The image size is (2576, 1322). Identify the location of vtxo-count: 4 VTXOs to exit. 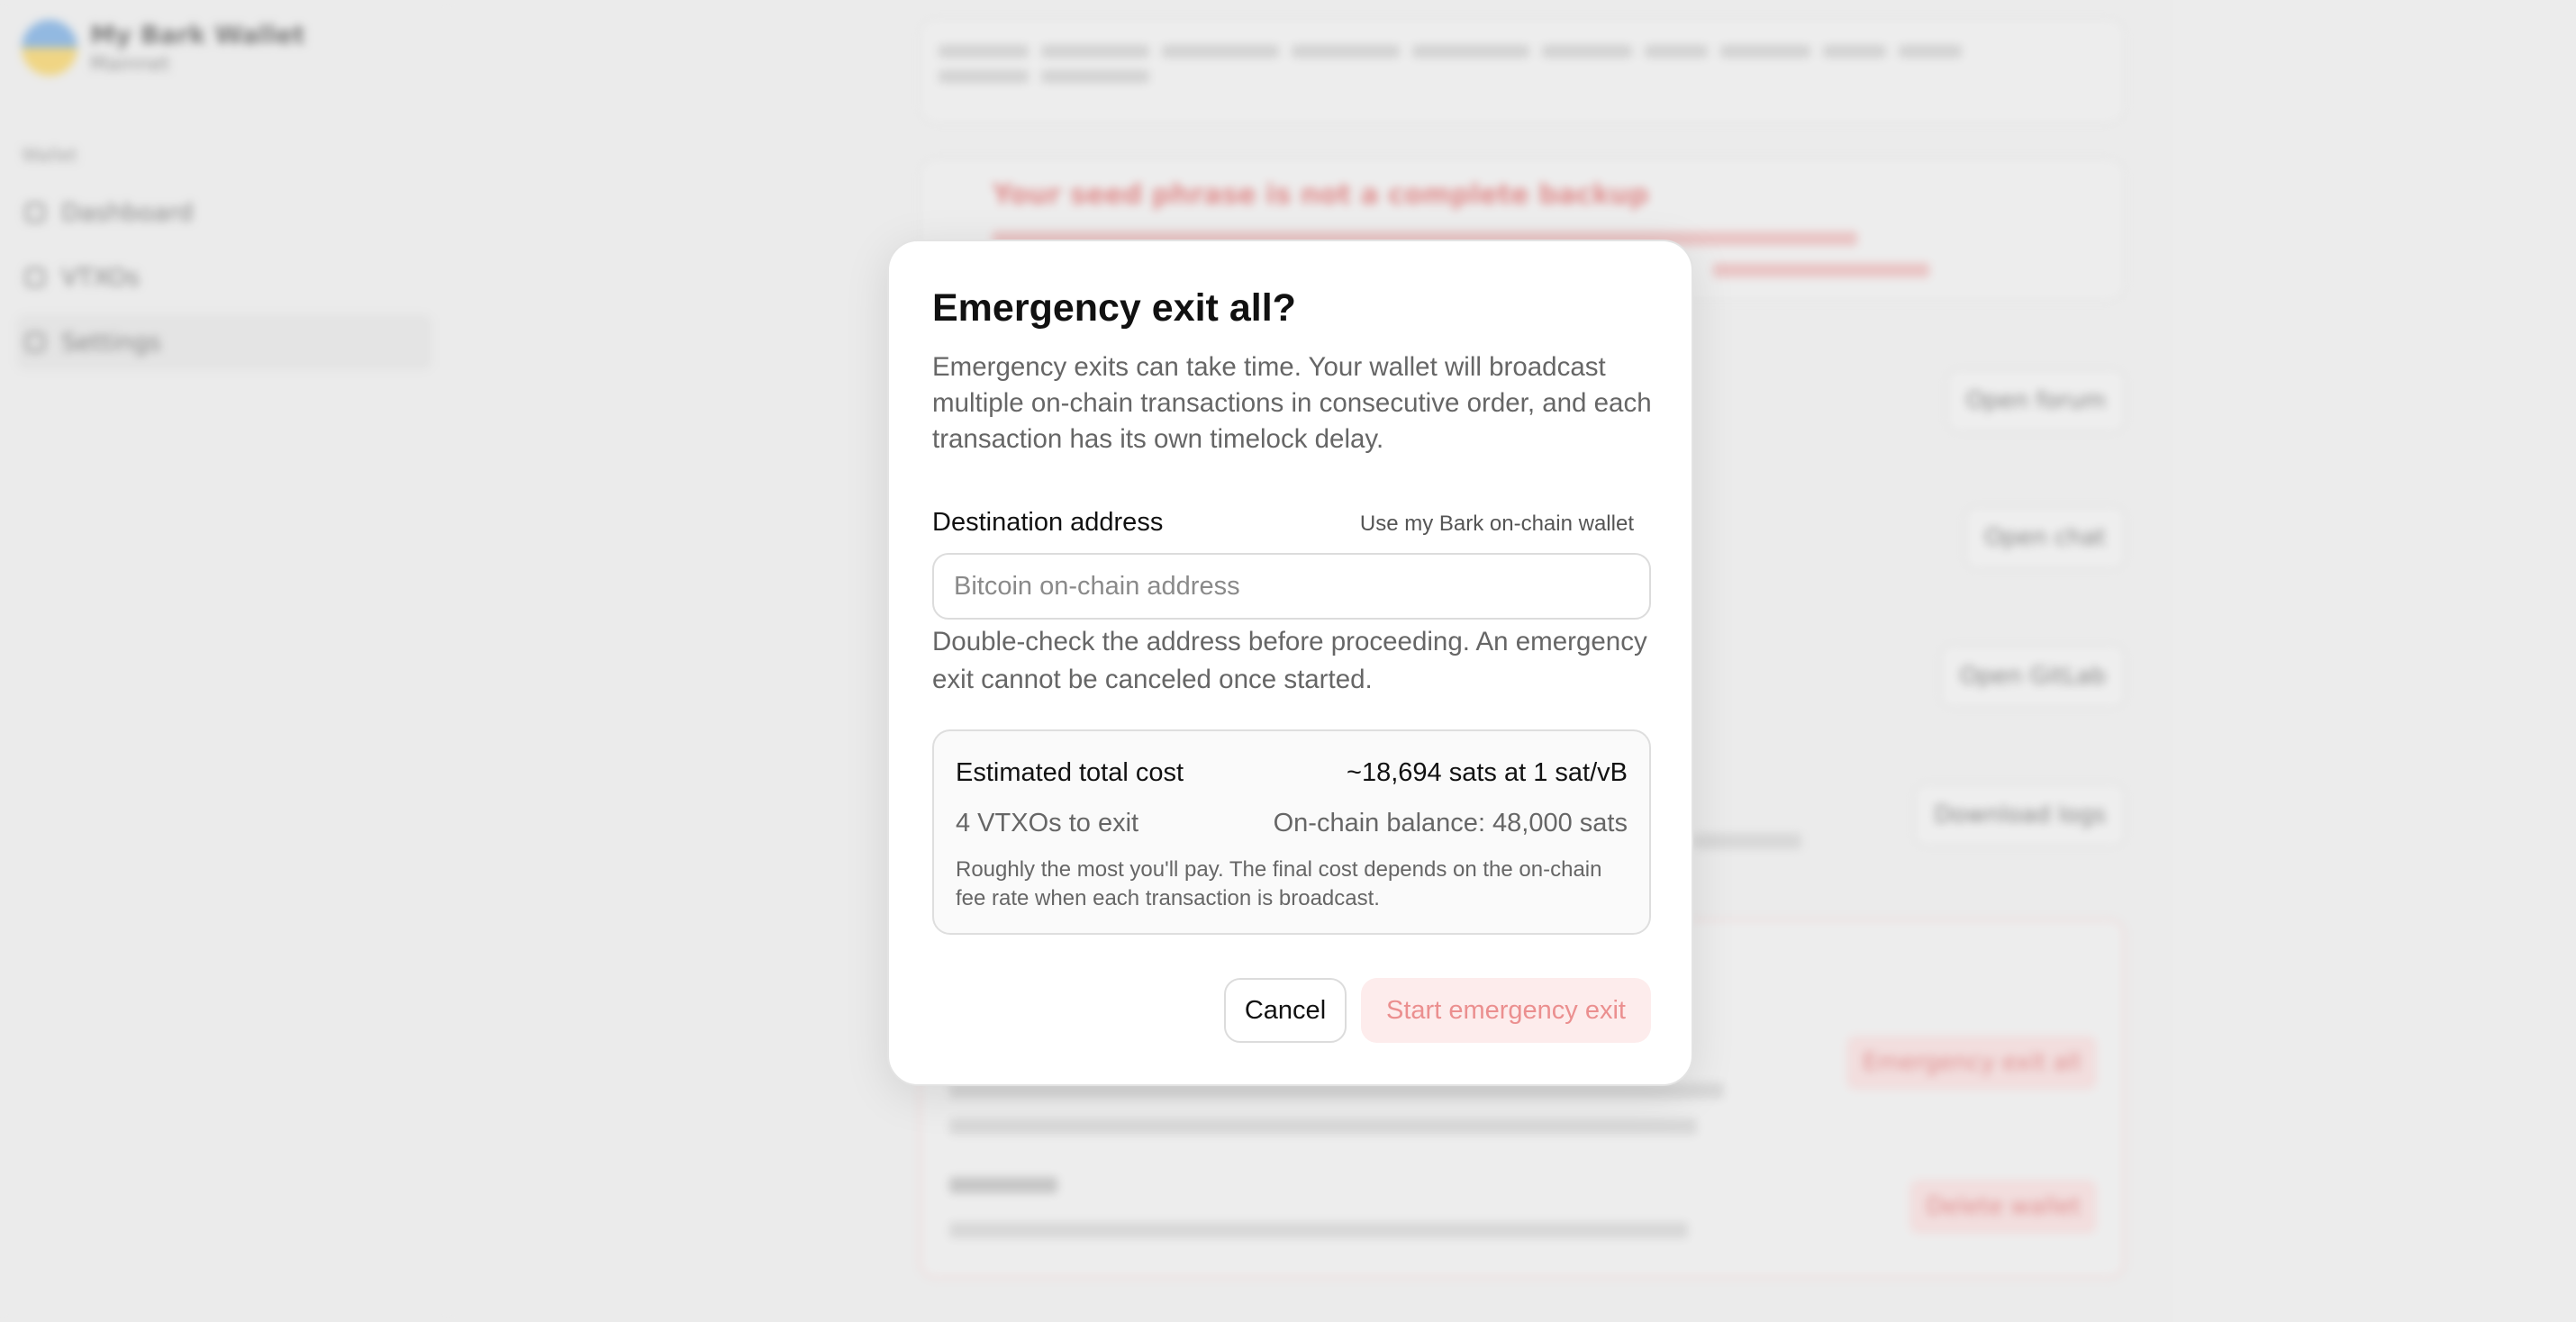
(1048, 823).